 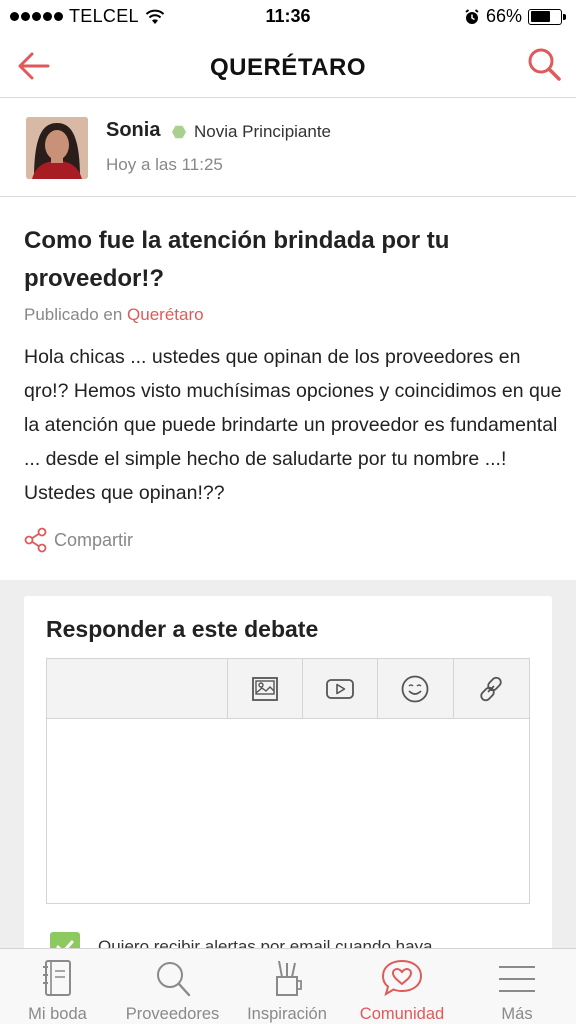 What do you see at coordinates (56, 978) in the screenshot?
I see `notebook-icon` at bounding box center [56, 978].